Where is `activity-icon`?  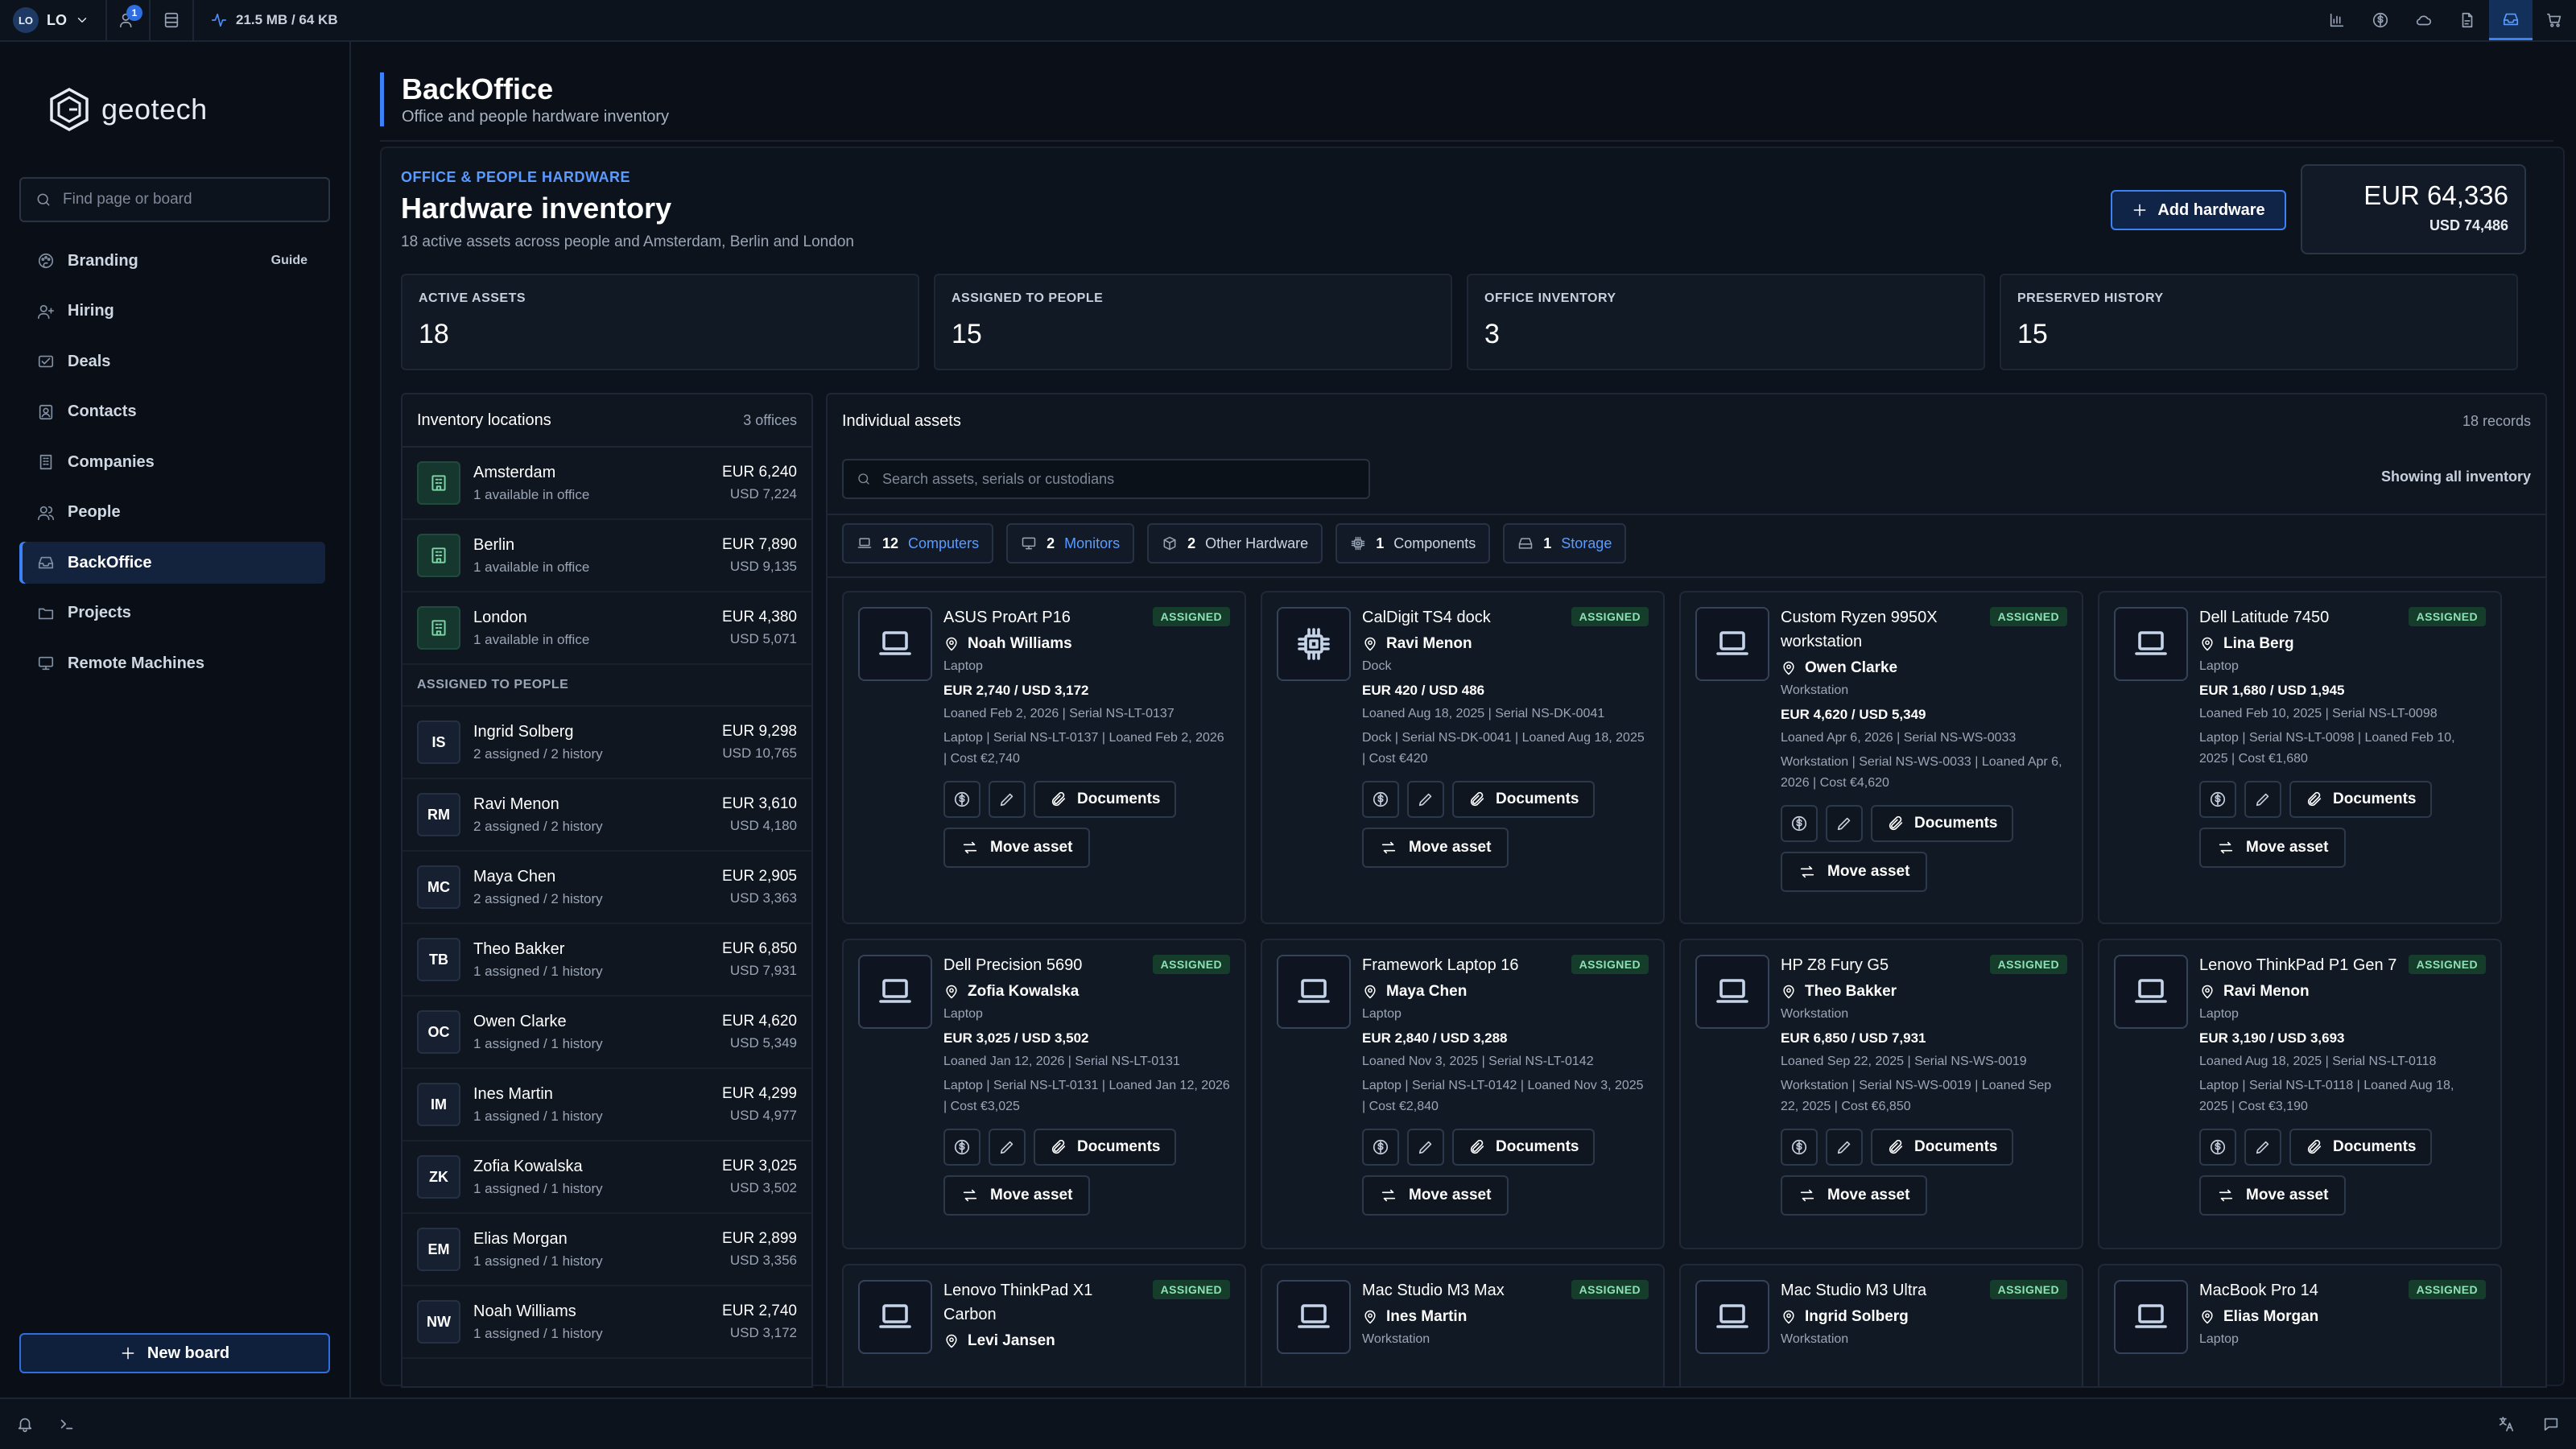 activity-icon is located at coordinates (219, 20).